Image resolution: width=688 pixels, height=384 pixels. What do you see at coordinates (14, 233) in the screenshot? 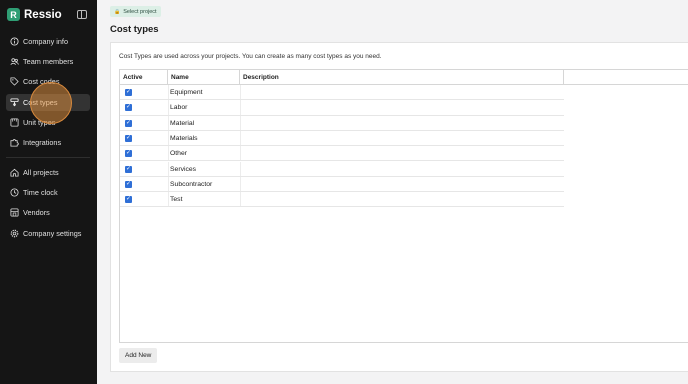
I see `gear-icon` at bounding box center [14, 233].